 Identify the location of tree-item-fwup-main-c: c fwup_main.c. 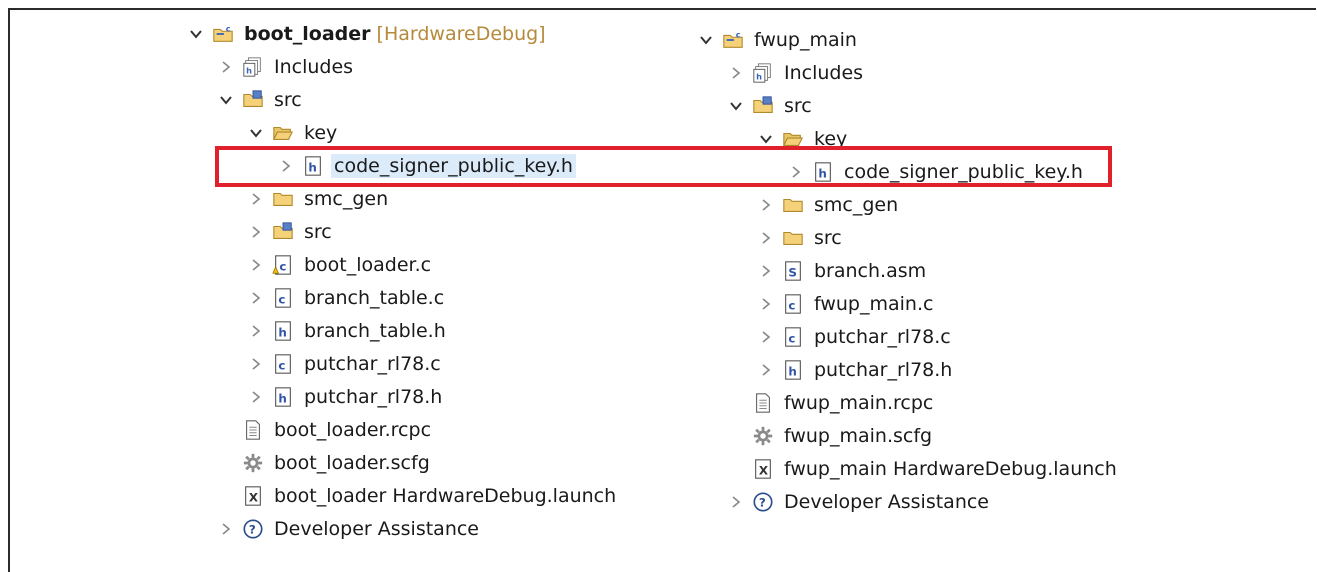
(844, 304).